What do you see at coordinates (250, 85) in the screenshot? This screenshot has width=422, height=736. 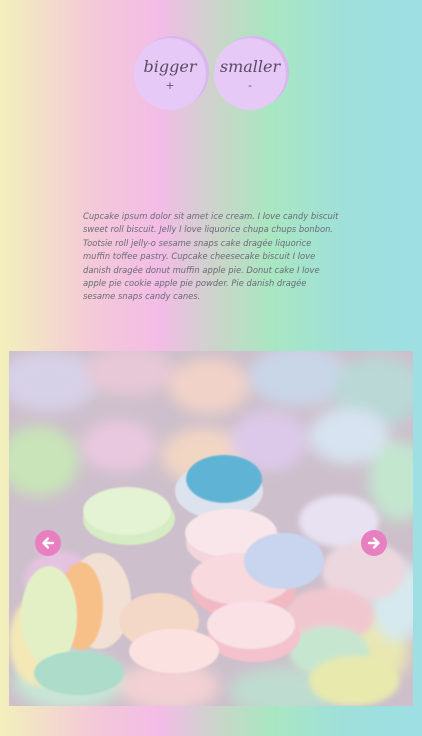 I see `minus-icon: -` at bounding box center [250, 85].